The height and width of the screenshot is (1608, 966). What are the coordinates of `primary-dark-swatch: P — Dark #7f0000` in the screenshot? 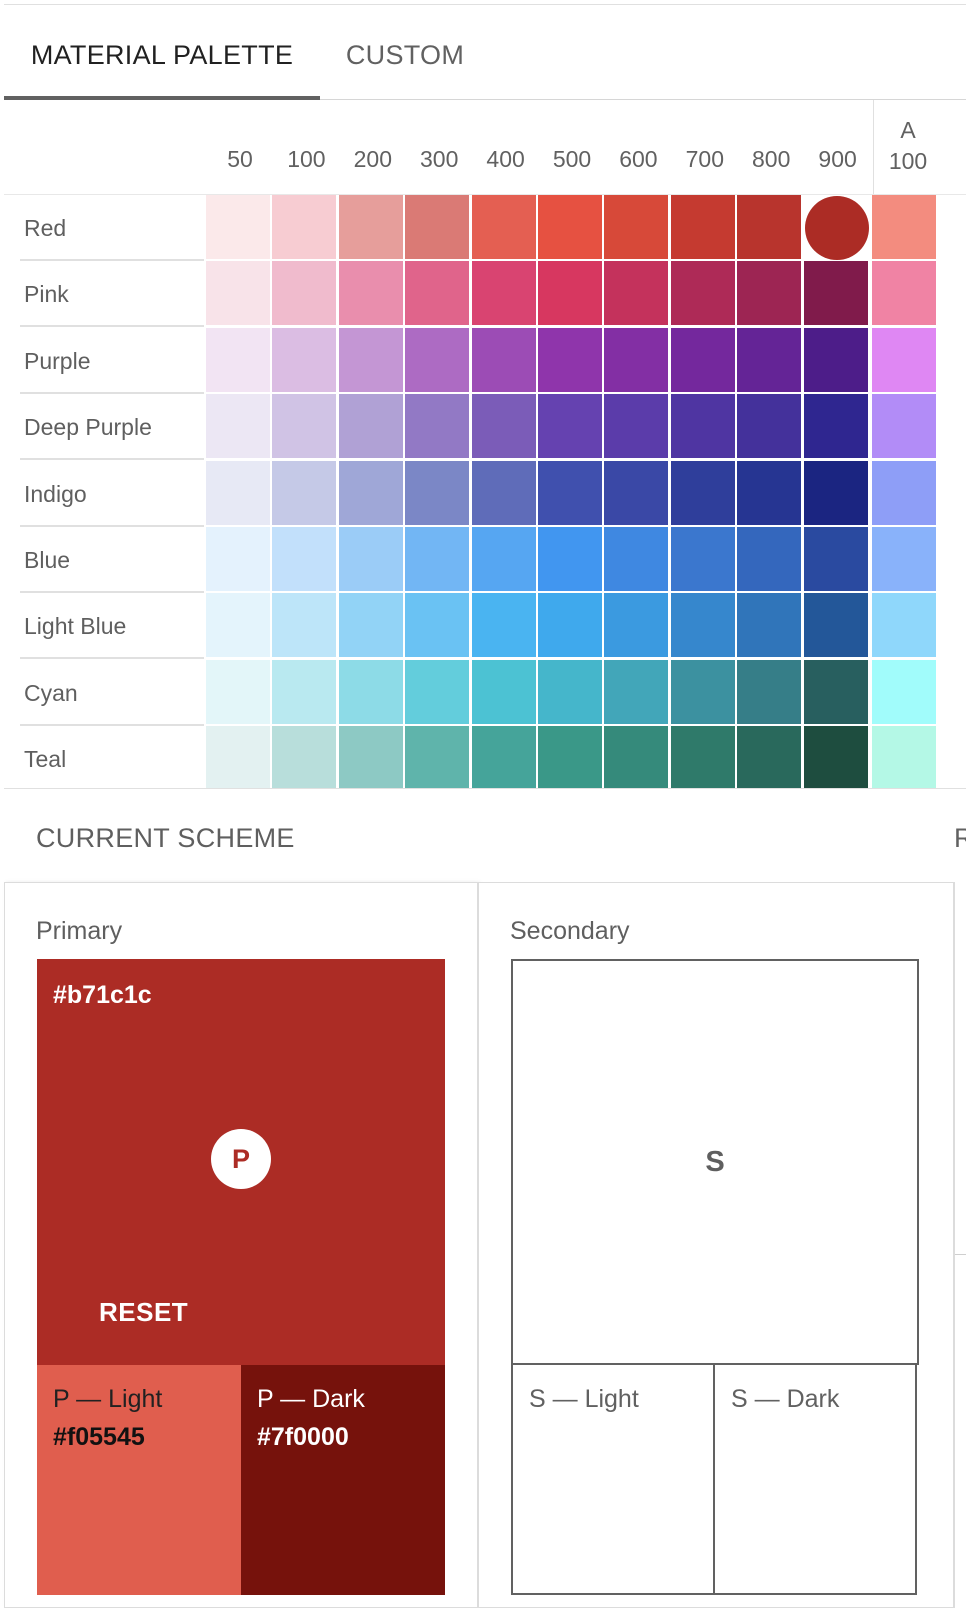 It's located at (343, 1480).